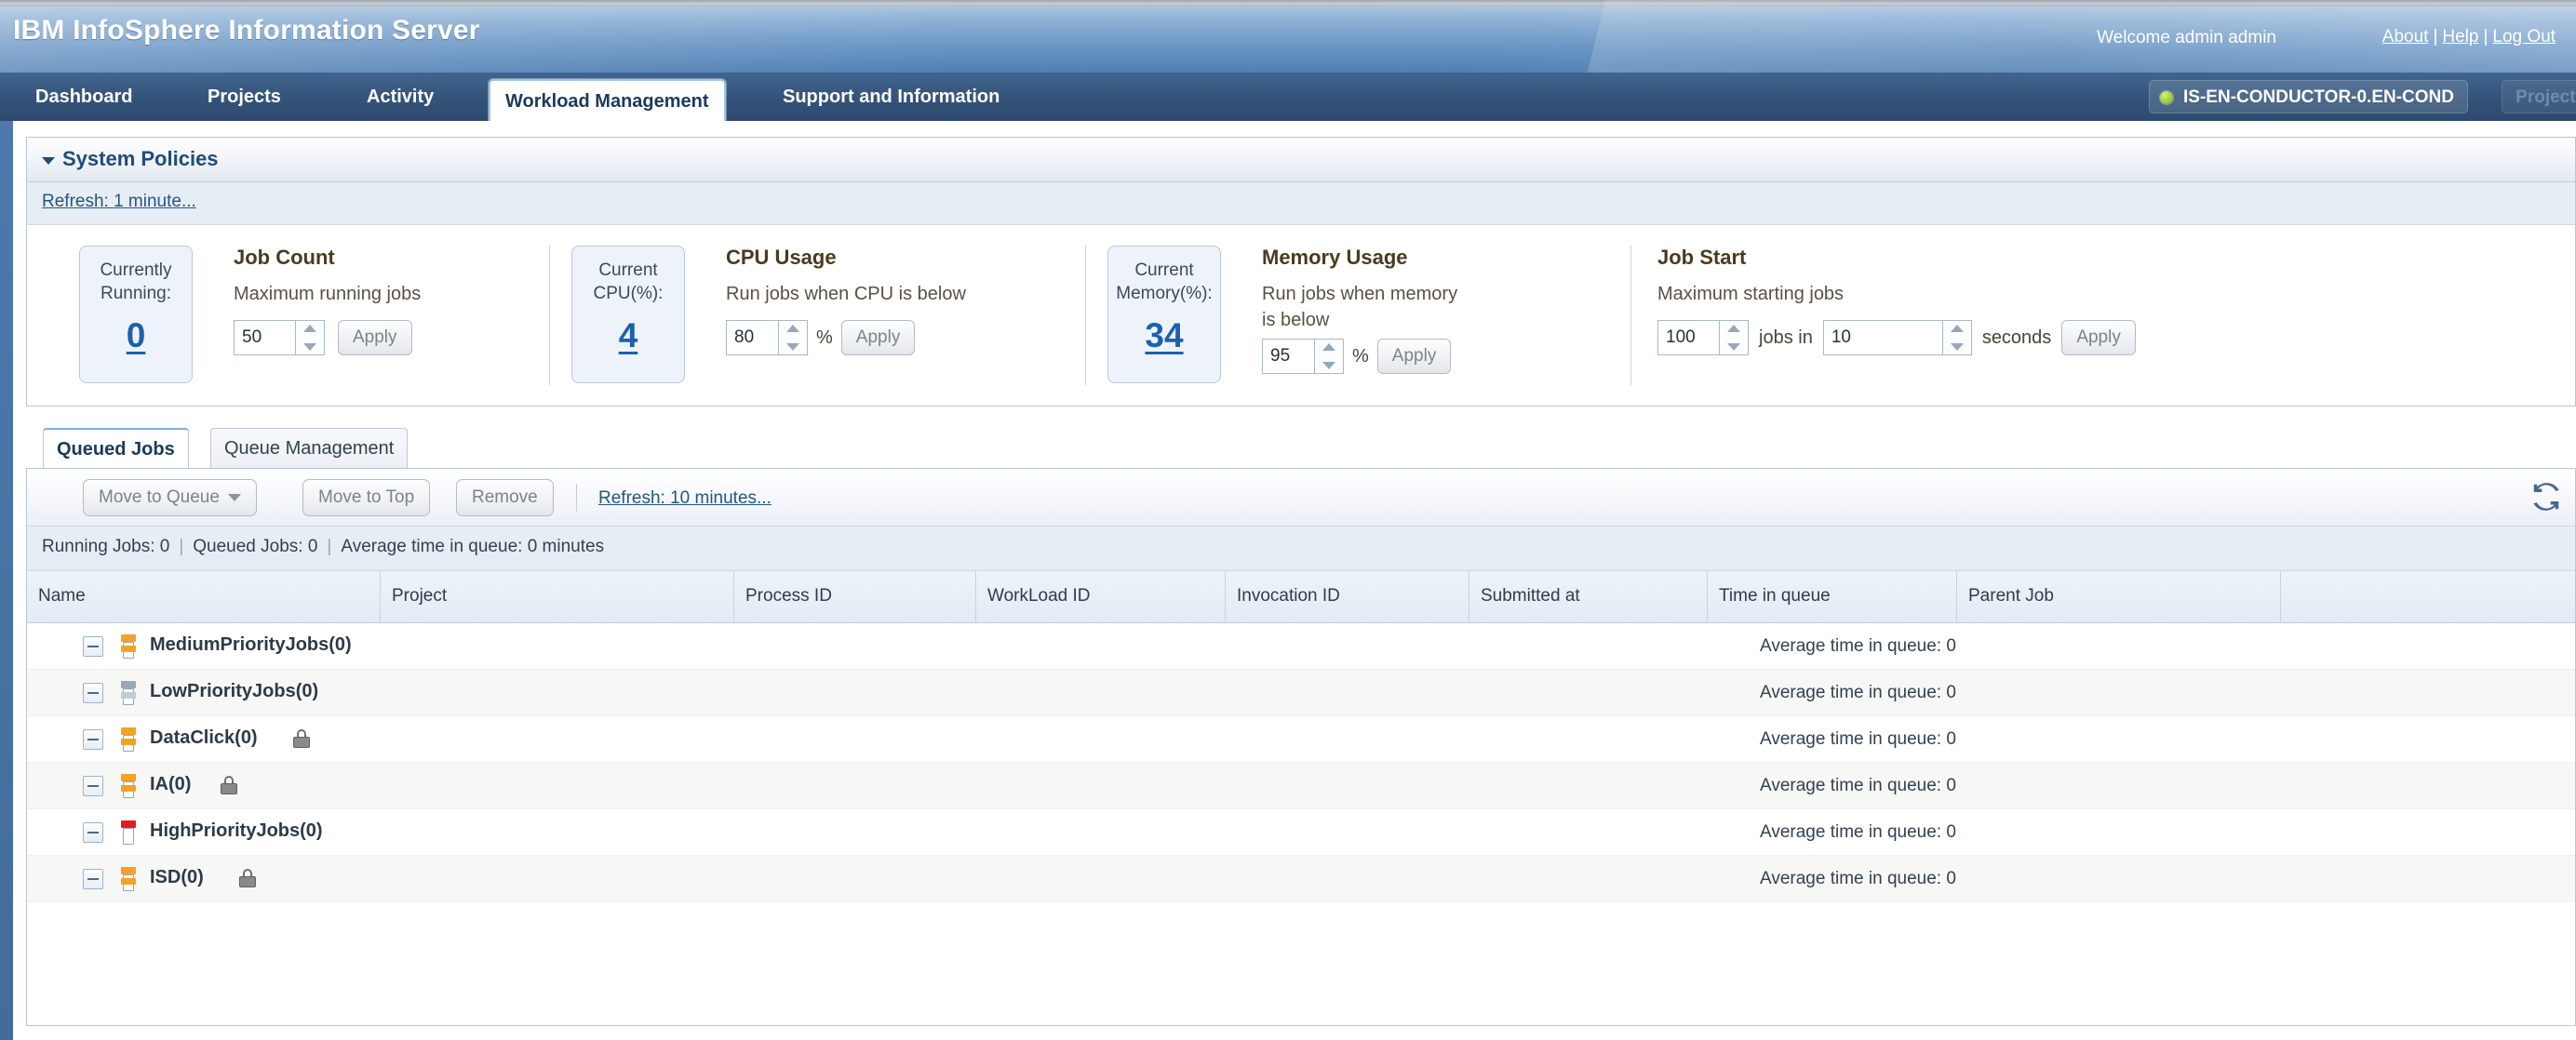 This screenshot has width=2576, height=1040. I want to click on cpu-apply-button: Apply, so click(878, 337).